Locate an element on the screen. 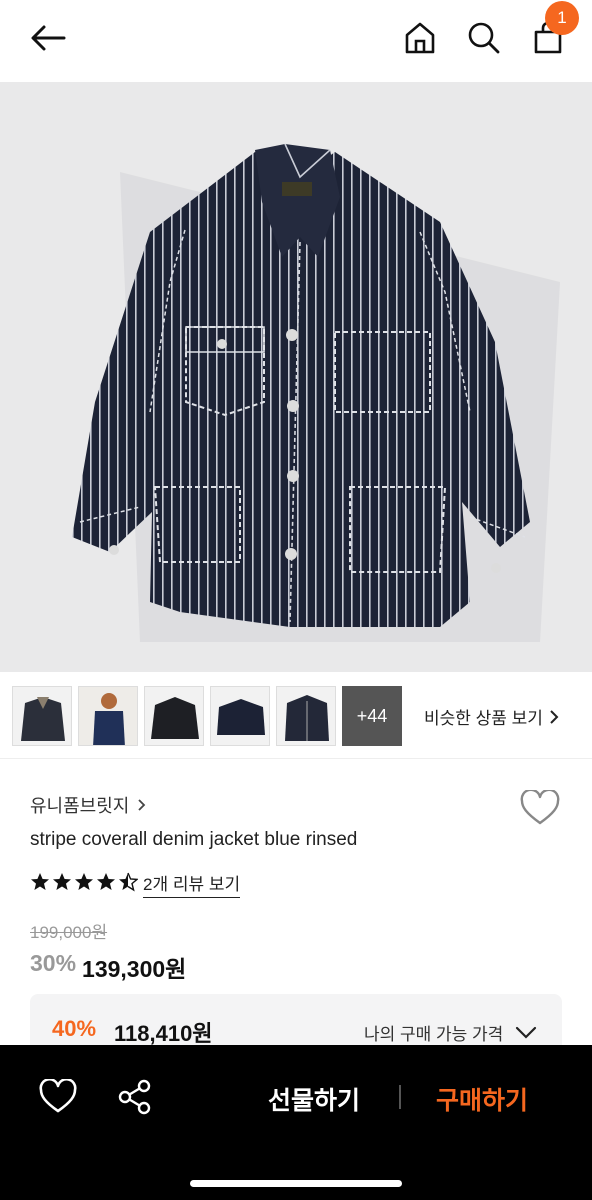 Image resolution: width=592 pixels, height=1200 pixels. search-icon is located at coordinates (484, 38).